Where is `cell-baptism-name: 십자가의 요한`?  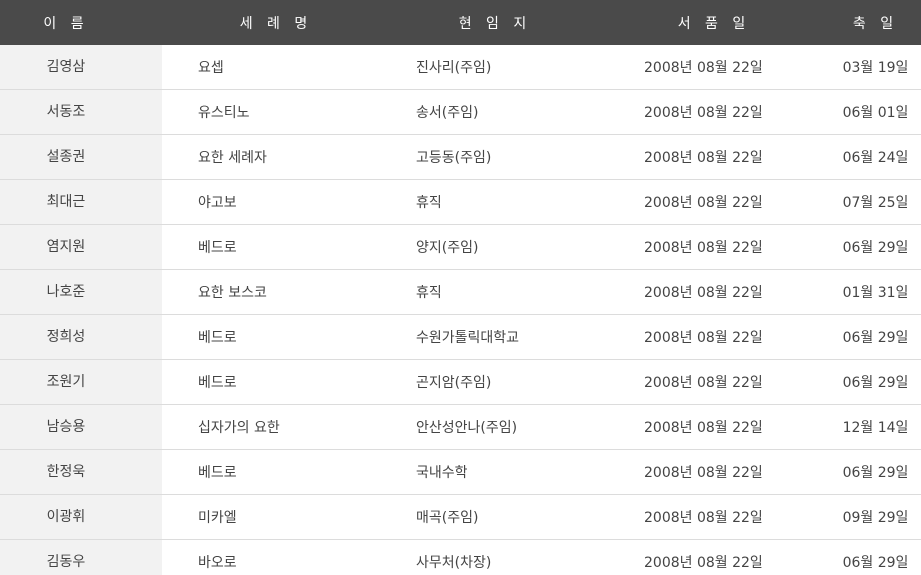
cell-baptism-name: 십자가의 요한 is located at coordinates (239, 428).